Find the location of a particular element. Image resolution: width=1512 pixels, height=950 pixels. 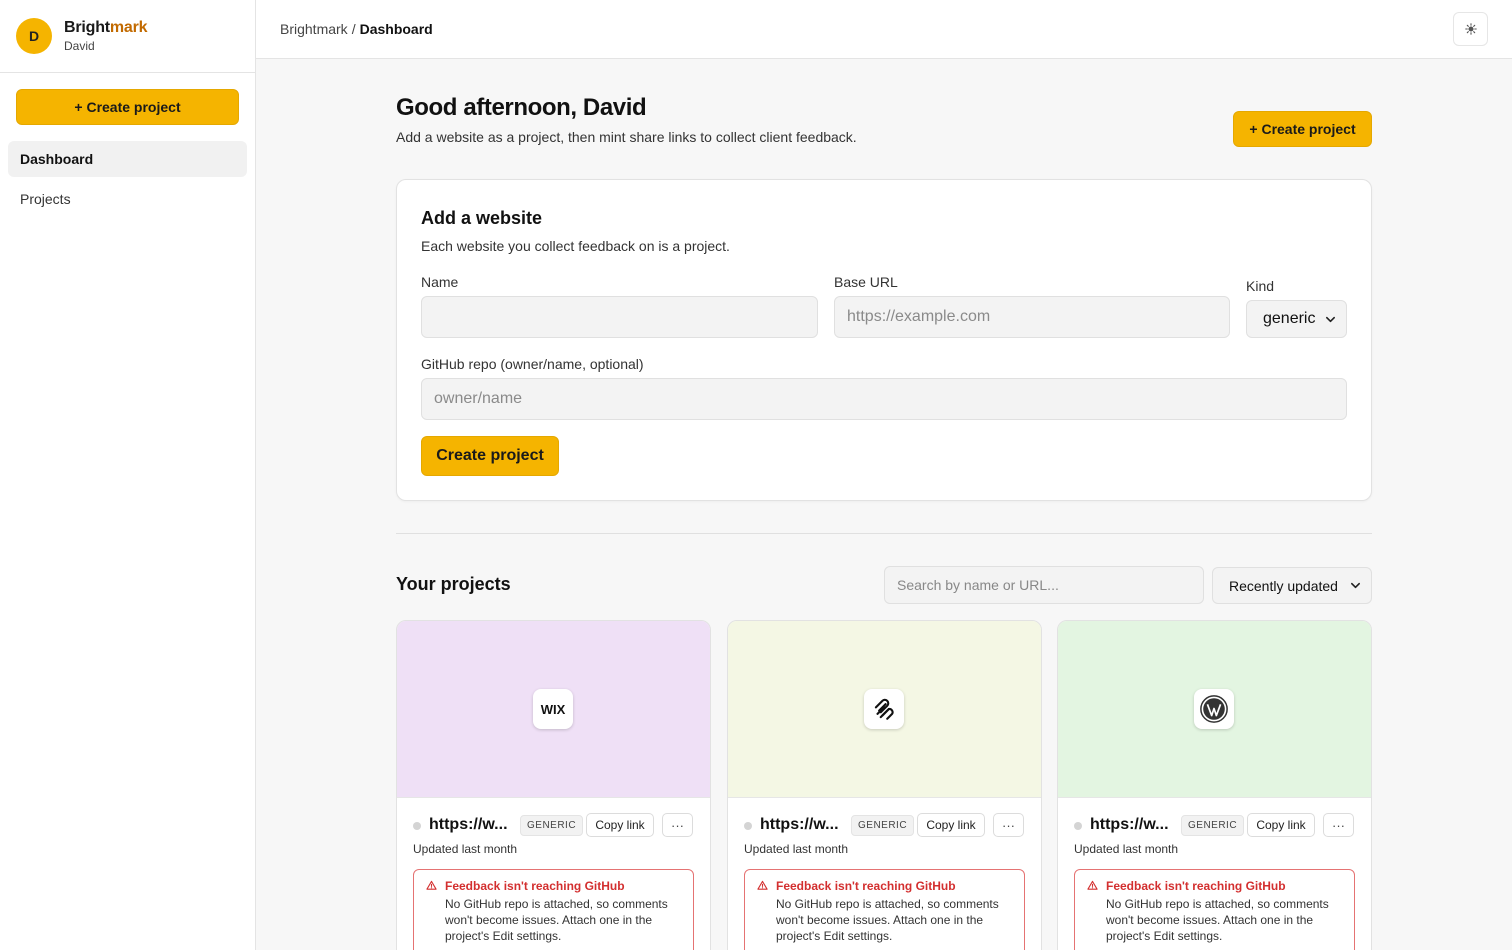

brand-name-main: Bright is located at coordinates (87, 27).